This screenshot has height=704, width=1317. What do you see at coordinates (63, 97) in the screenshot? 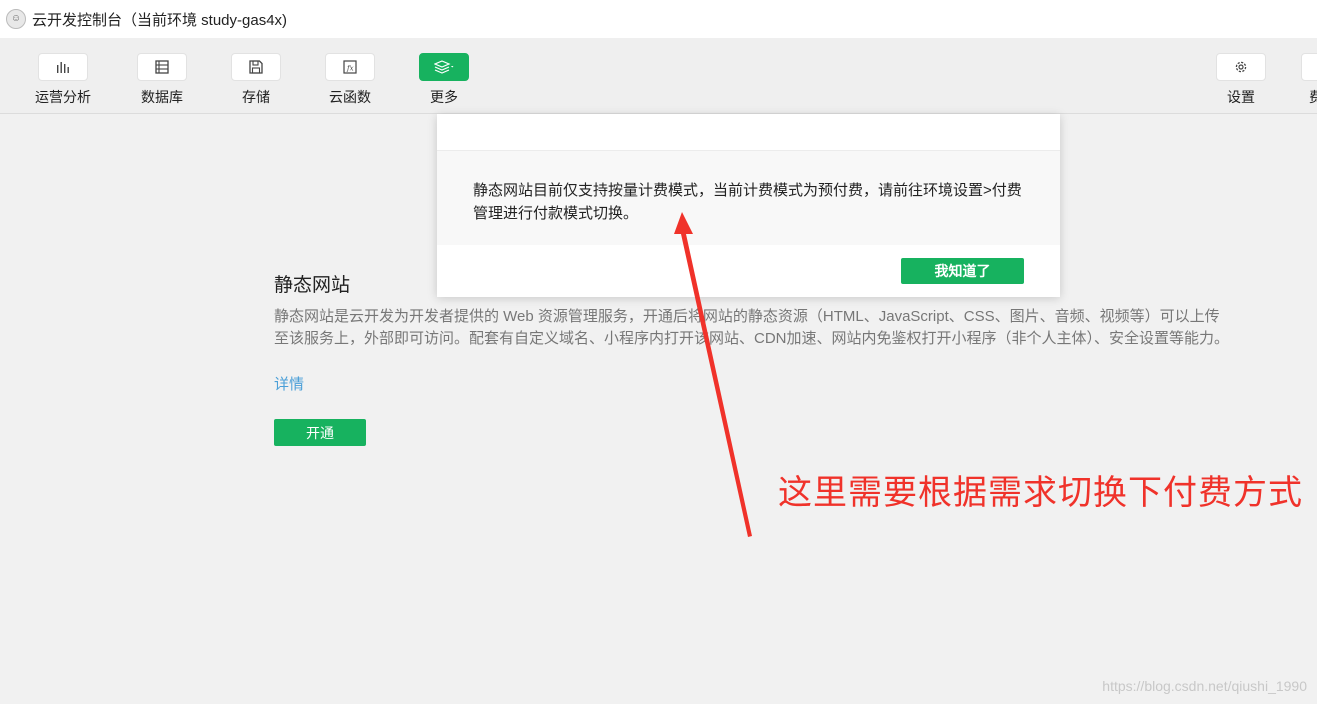
I see `toolbar-label: 运营分析` at bounding box center [63, 97].